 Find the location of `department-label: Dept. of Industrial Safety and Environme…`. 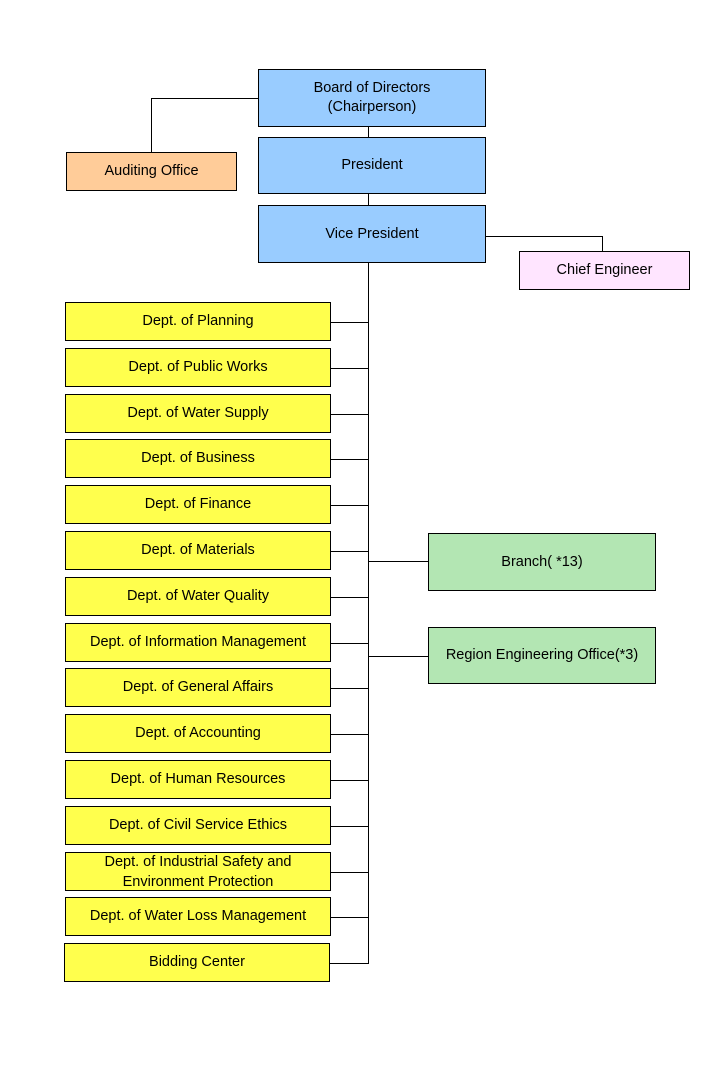

department-label: Dept. of Industrial Safety and Environme… is located at coordinates (198, 871).